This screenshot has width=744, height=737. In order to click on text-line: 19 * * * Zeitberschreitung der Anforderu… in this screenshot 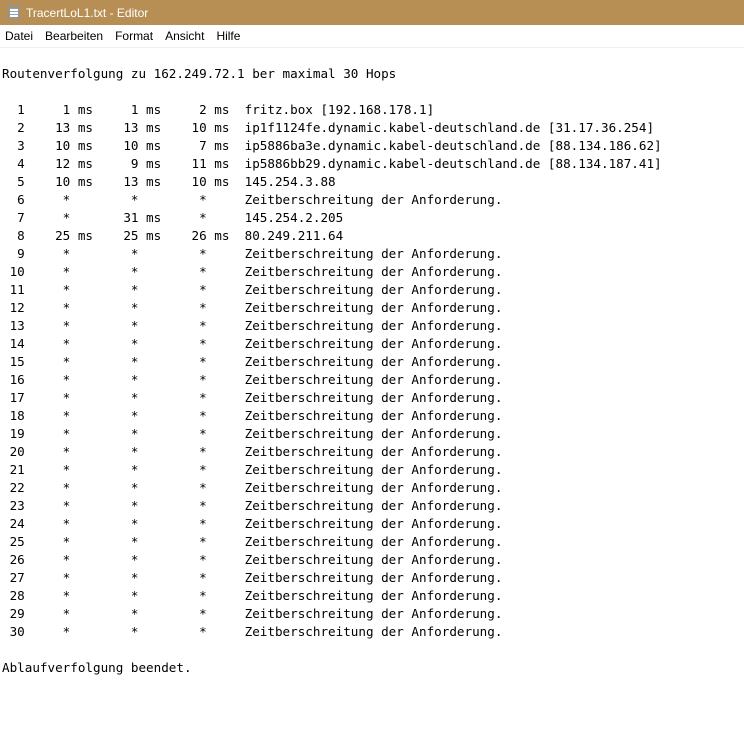, I will do `click(252, 433)`.